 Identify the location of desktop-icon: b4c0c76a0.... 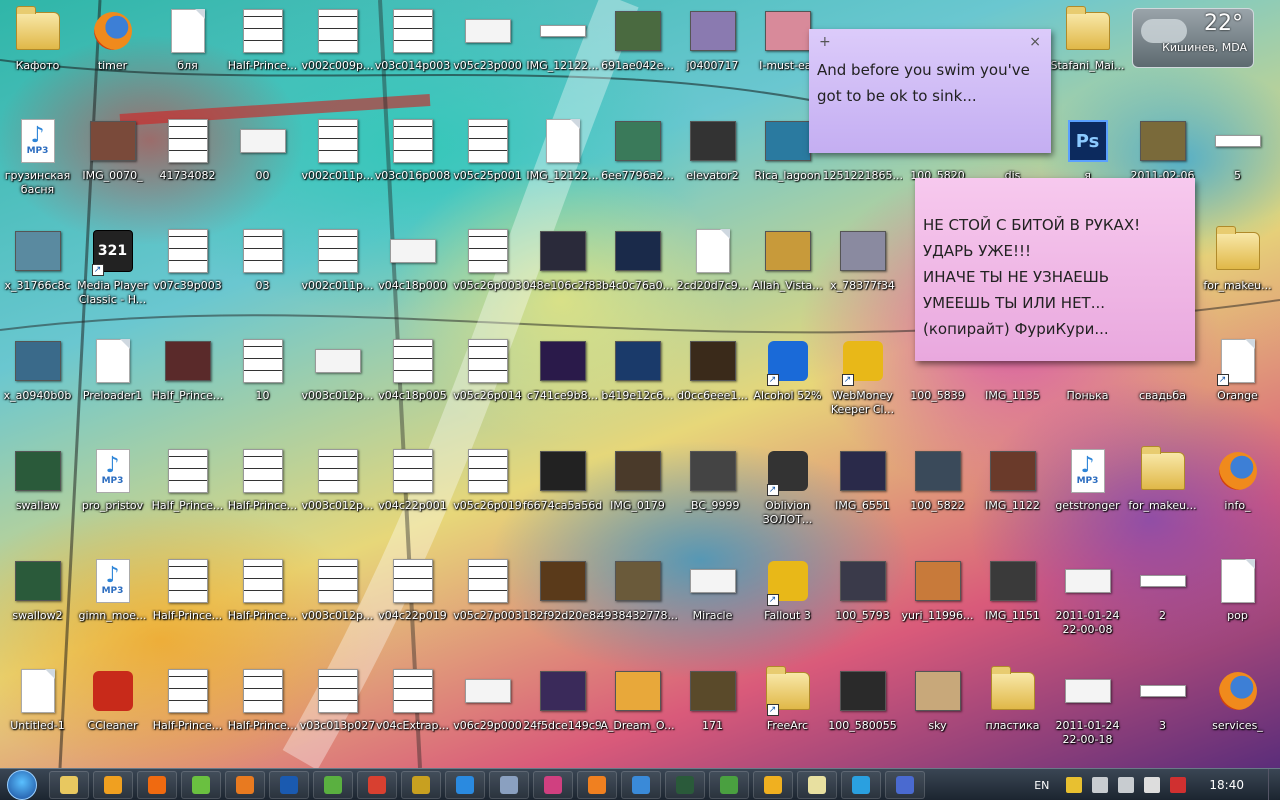
(637, 275).